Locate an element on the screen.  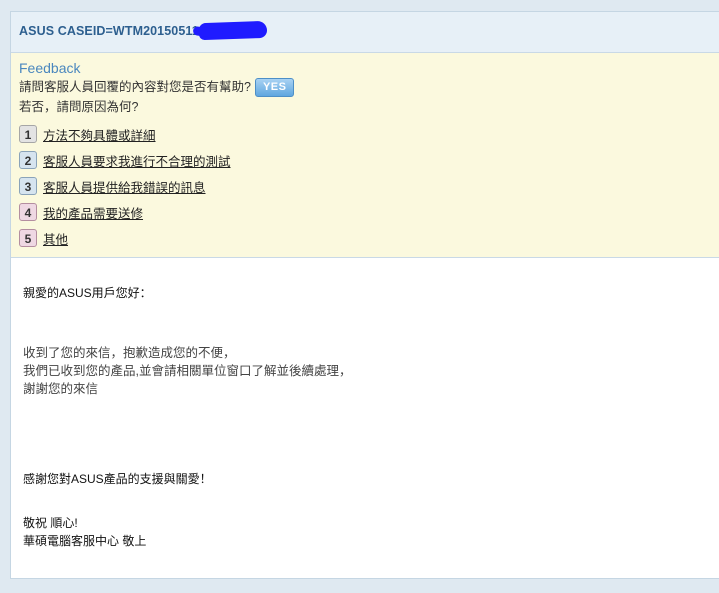
option-link: 方法不夠具體或詳細 is located at coordinates (99, 134).